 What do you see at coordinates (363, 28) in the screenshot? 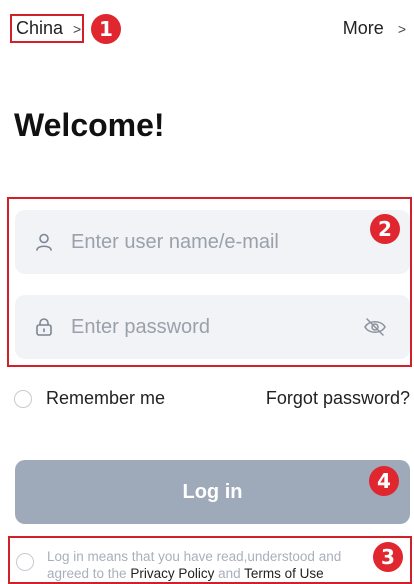
I see `more-label: More` at bounding box center [363, 28].